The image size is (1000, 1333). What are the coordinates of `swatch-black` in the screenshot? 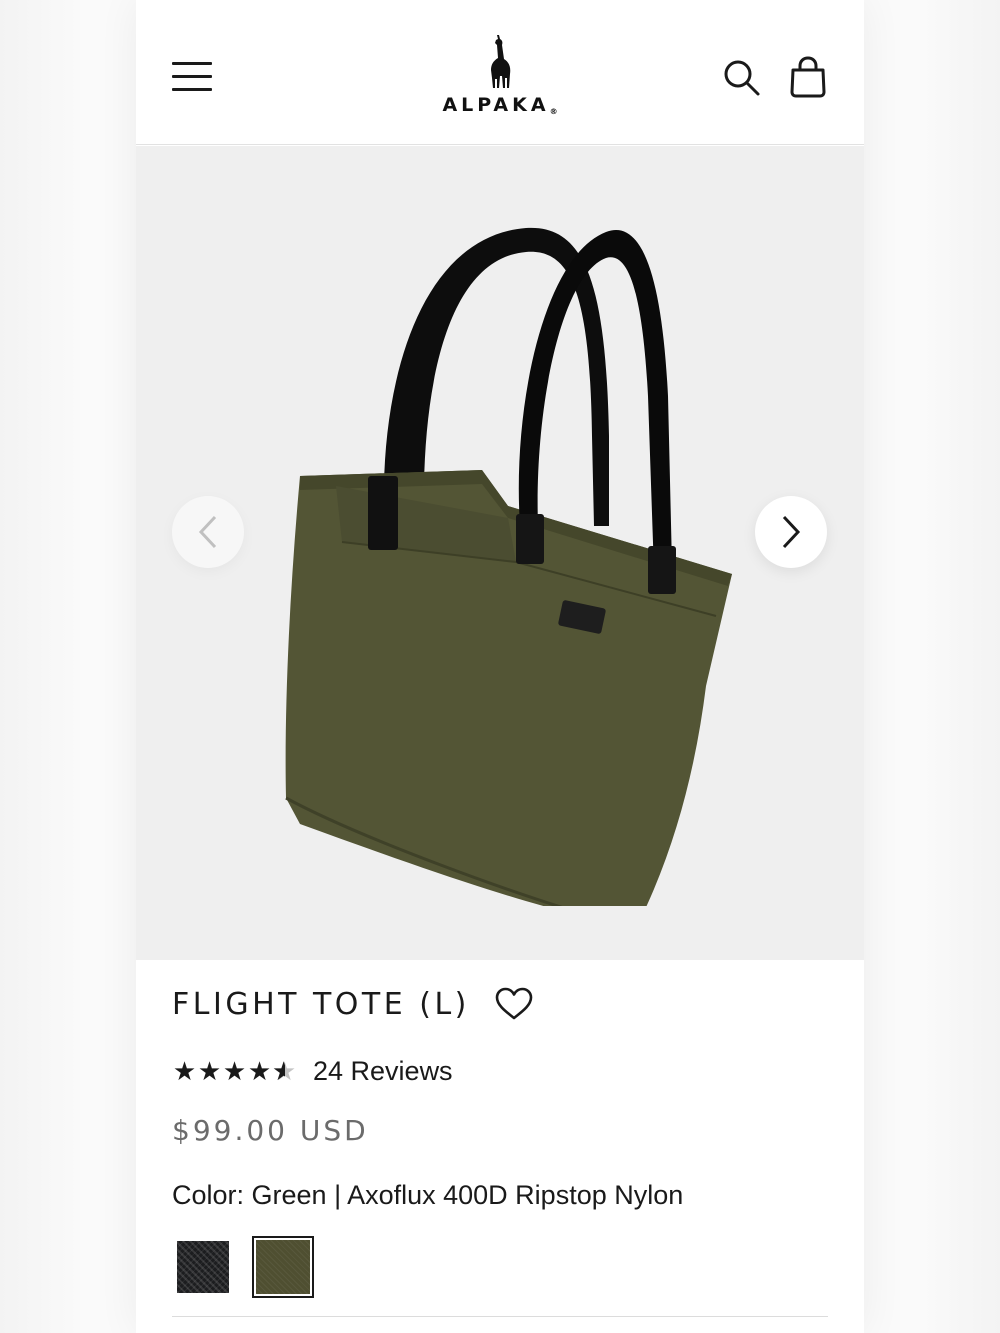 It's located at (203, 1267).